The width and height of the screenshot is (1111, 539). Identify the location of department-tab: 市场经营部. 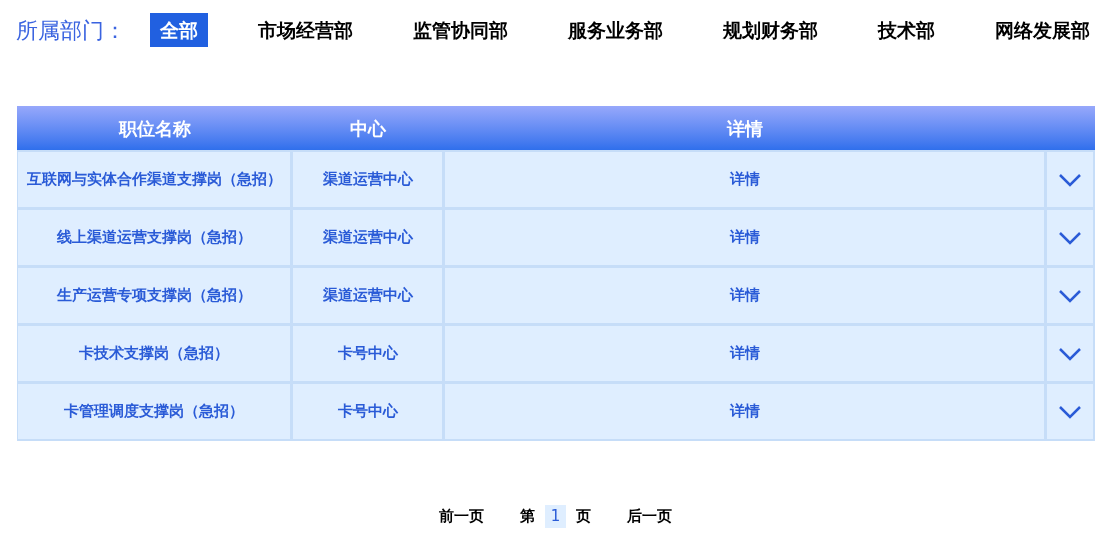
(305, 30).